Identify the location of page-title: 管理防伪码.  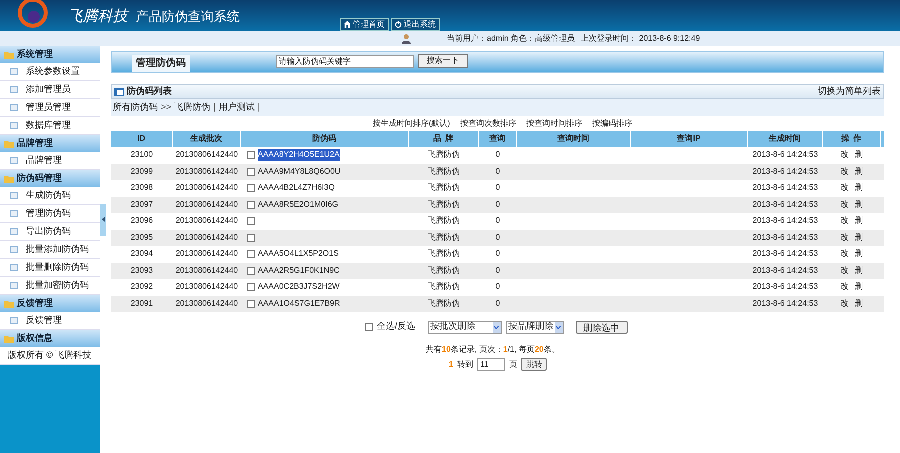
(161, 63).